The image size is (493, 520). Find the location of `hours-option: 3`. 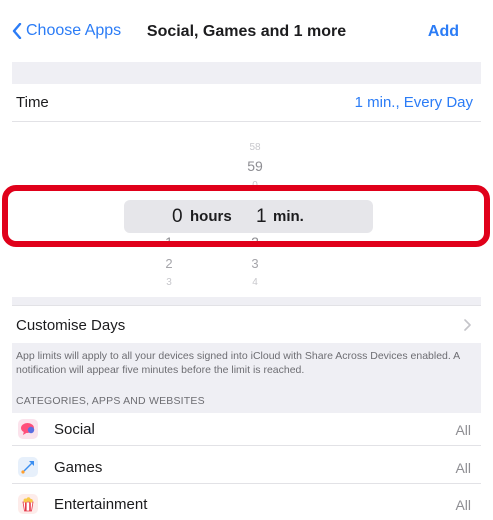

hours-option: 3 is located at coordinates (169, 282).